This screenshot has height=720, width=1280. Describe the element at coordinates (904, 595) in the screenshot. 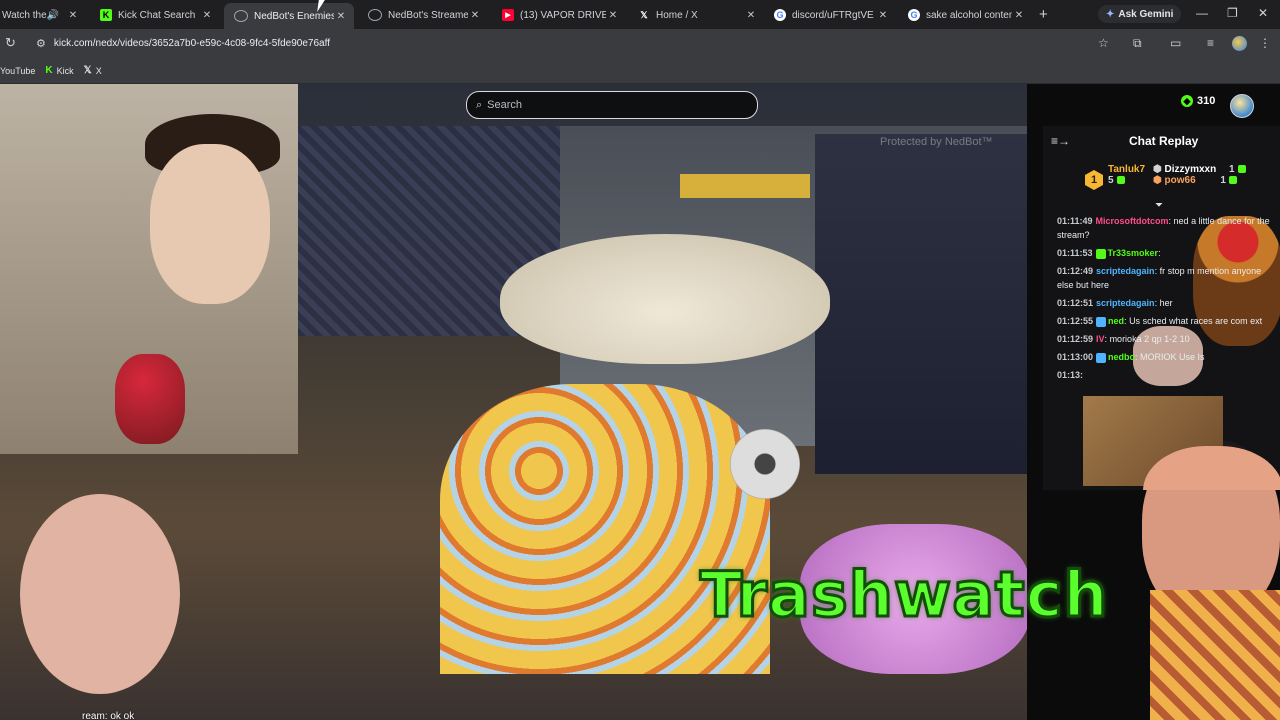

I see `trashwatch-logo: Trashwatch` at that location.